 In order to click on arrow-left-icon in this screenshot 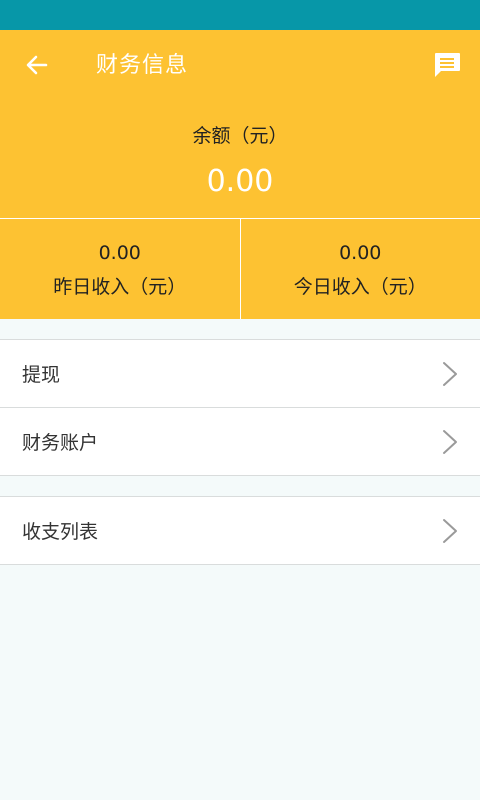, I will do `click(37, 67)`.